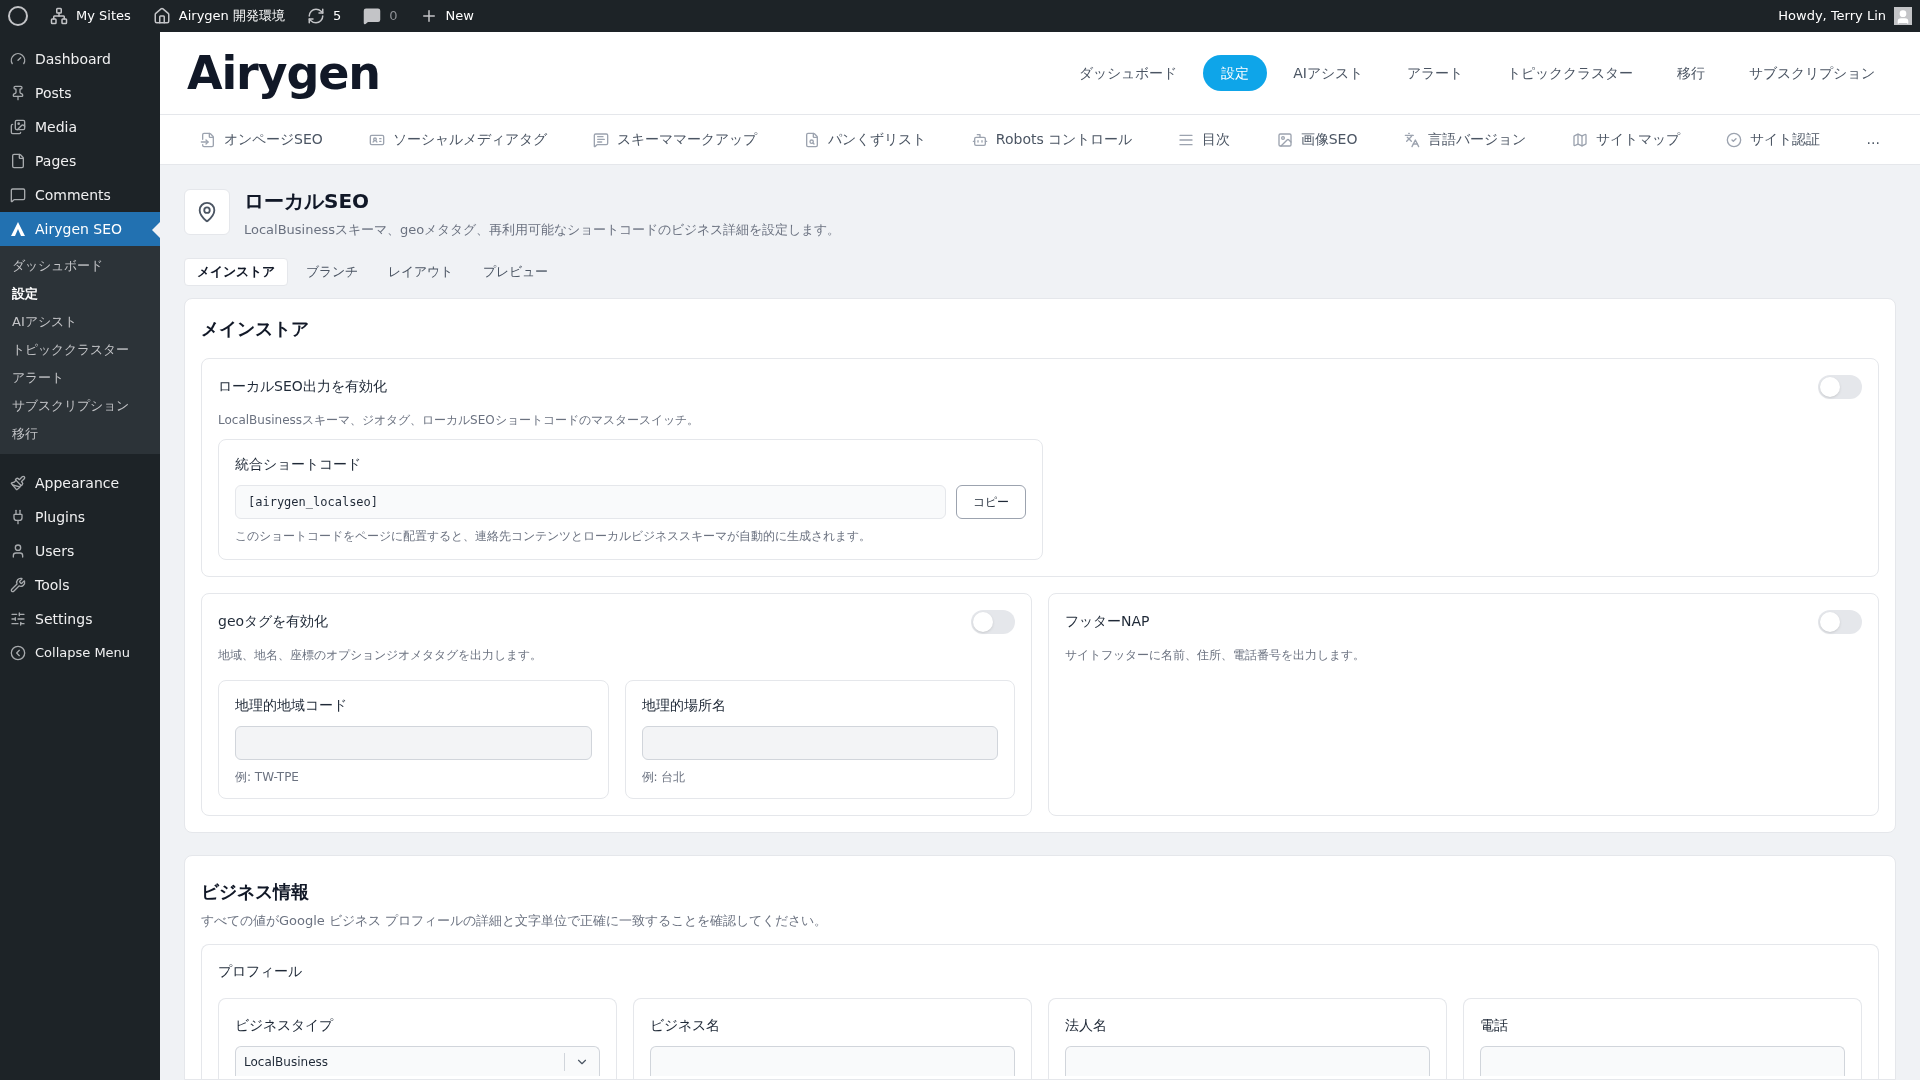  Describe the element at coordinates (80, 378) in the screenshot. I see `submenu-item: アラート` at that location.